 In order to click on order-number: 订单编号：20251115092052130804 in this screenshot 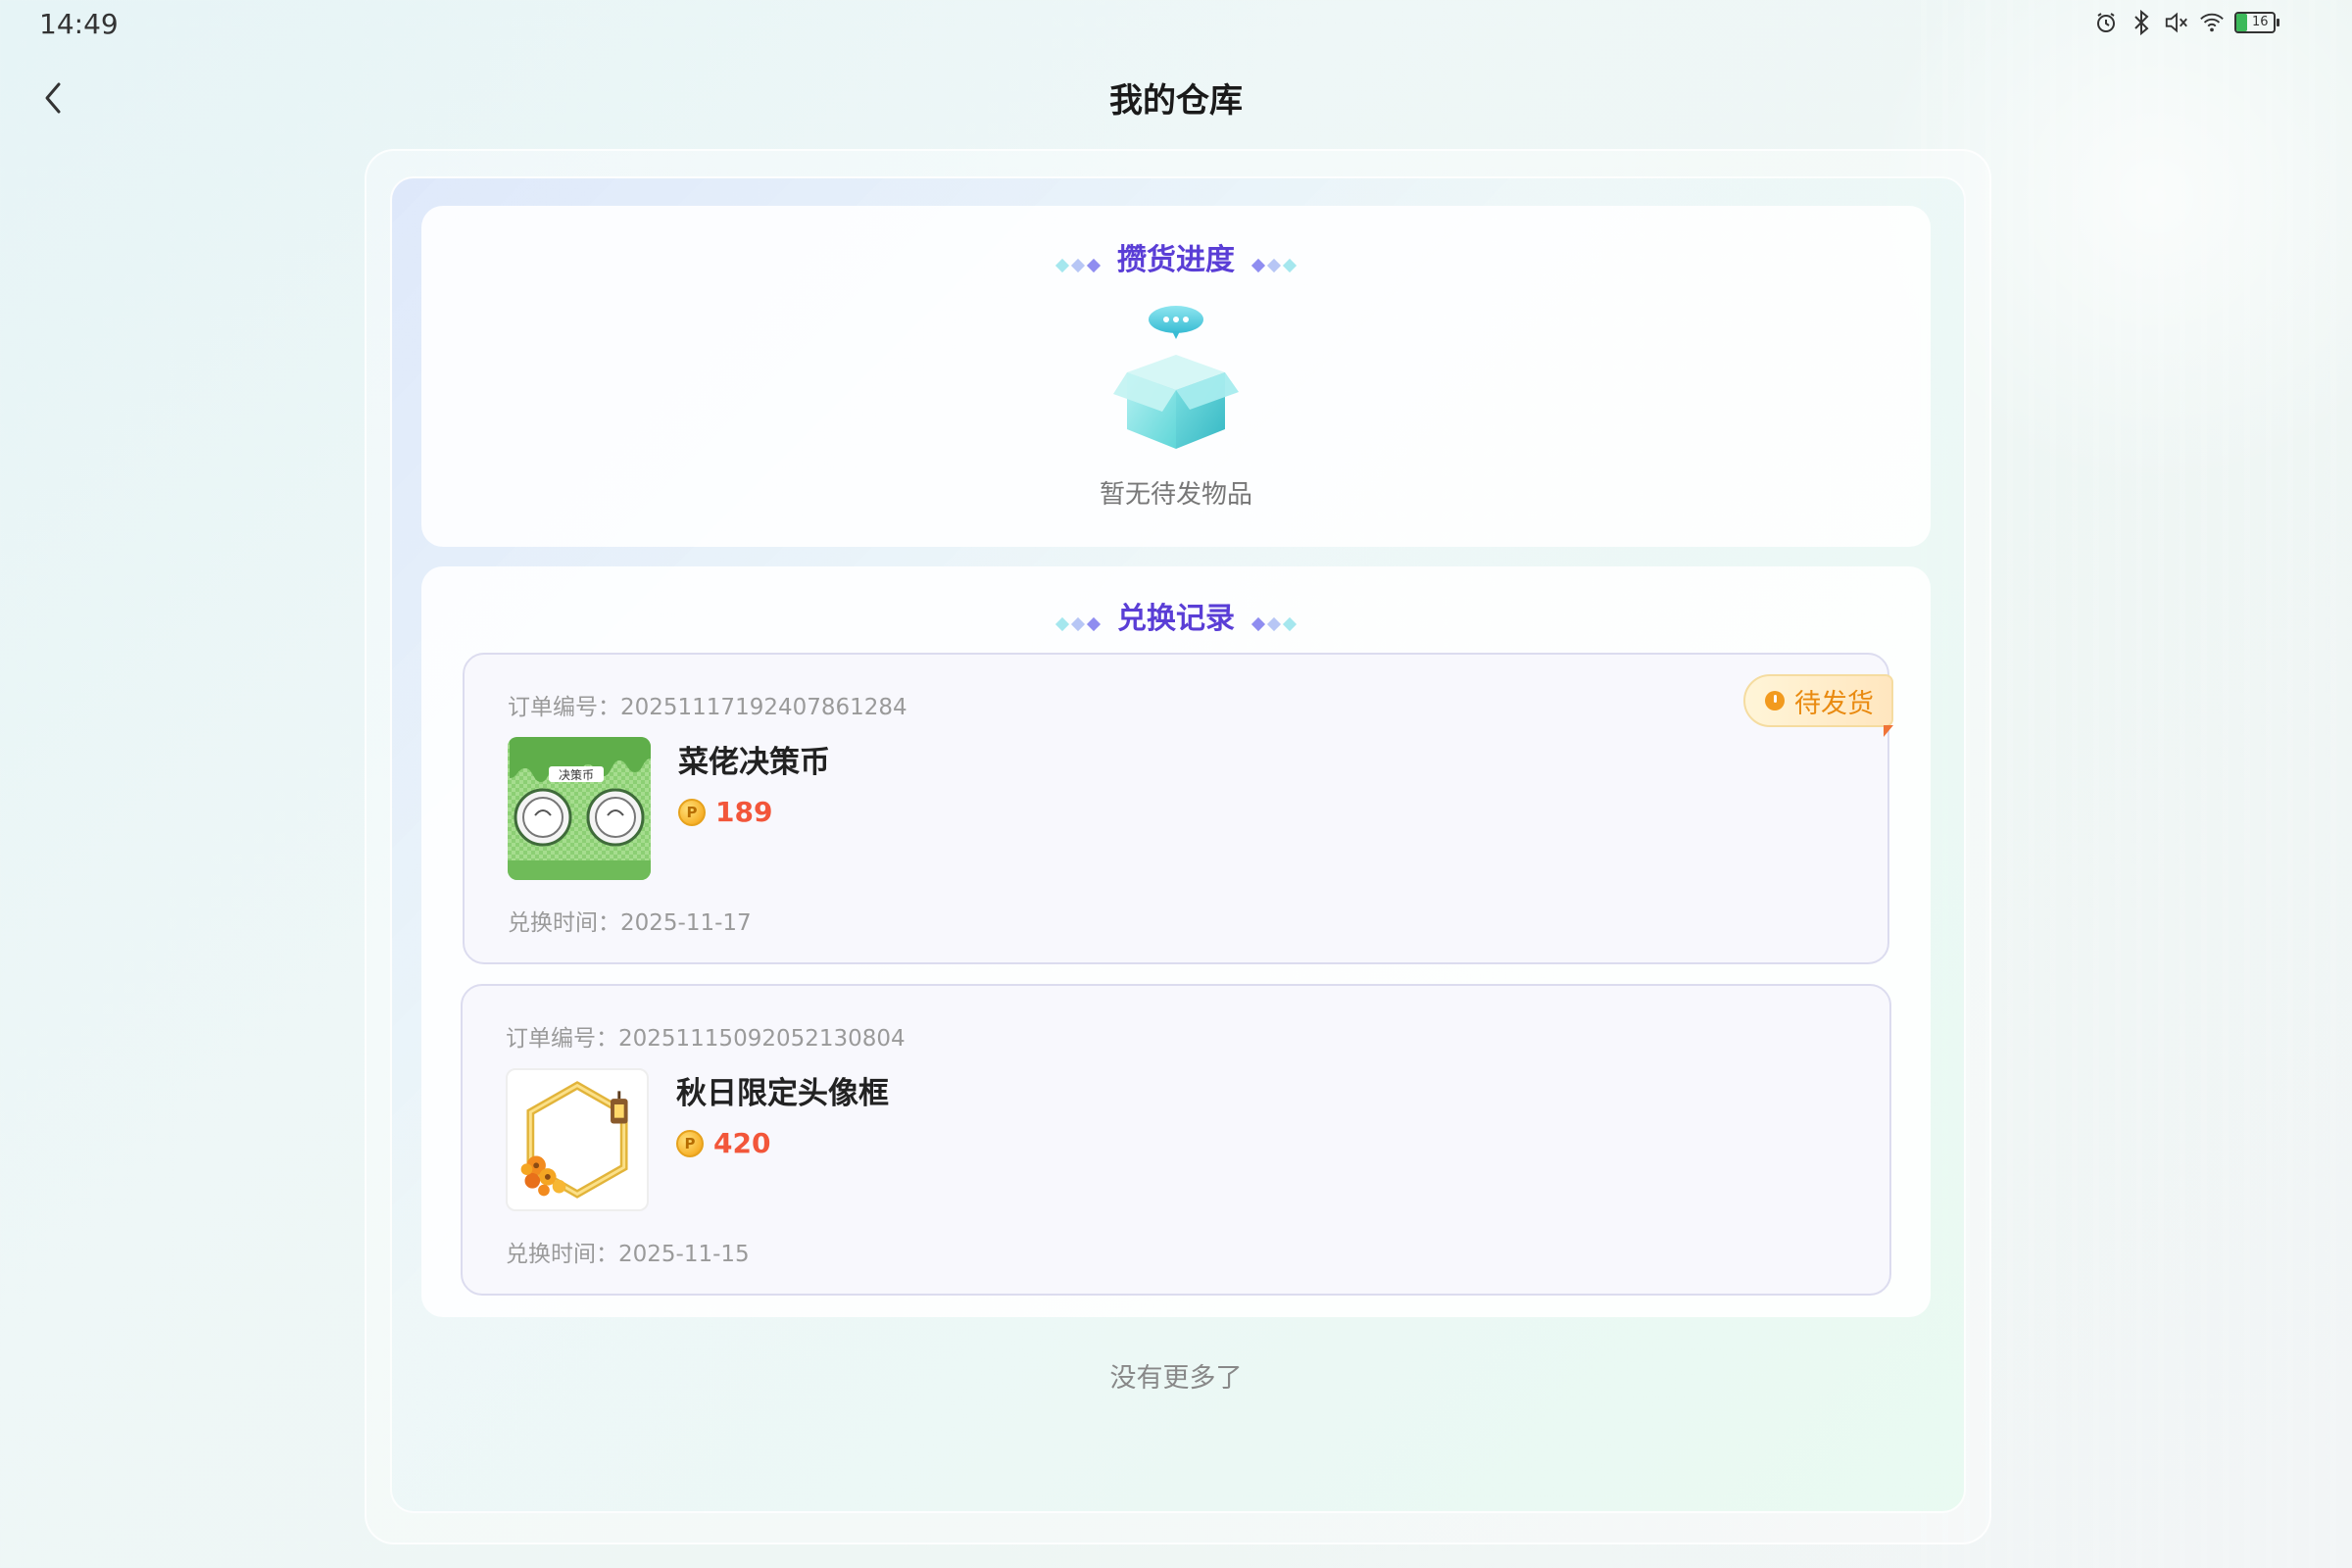, I will do `click(706, 1039)`.